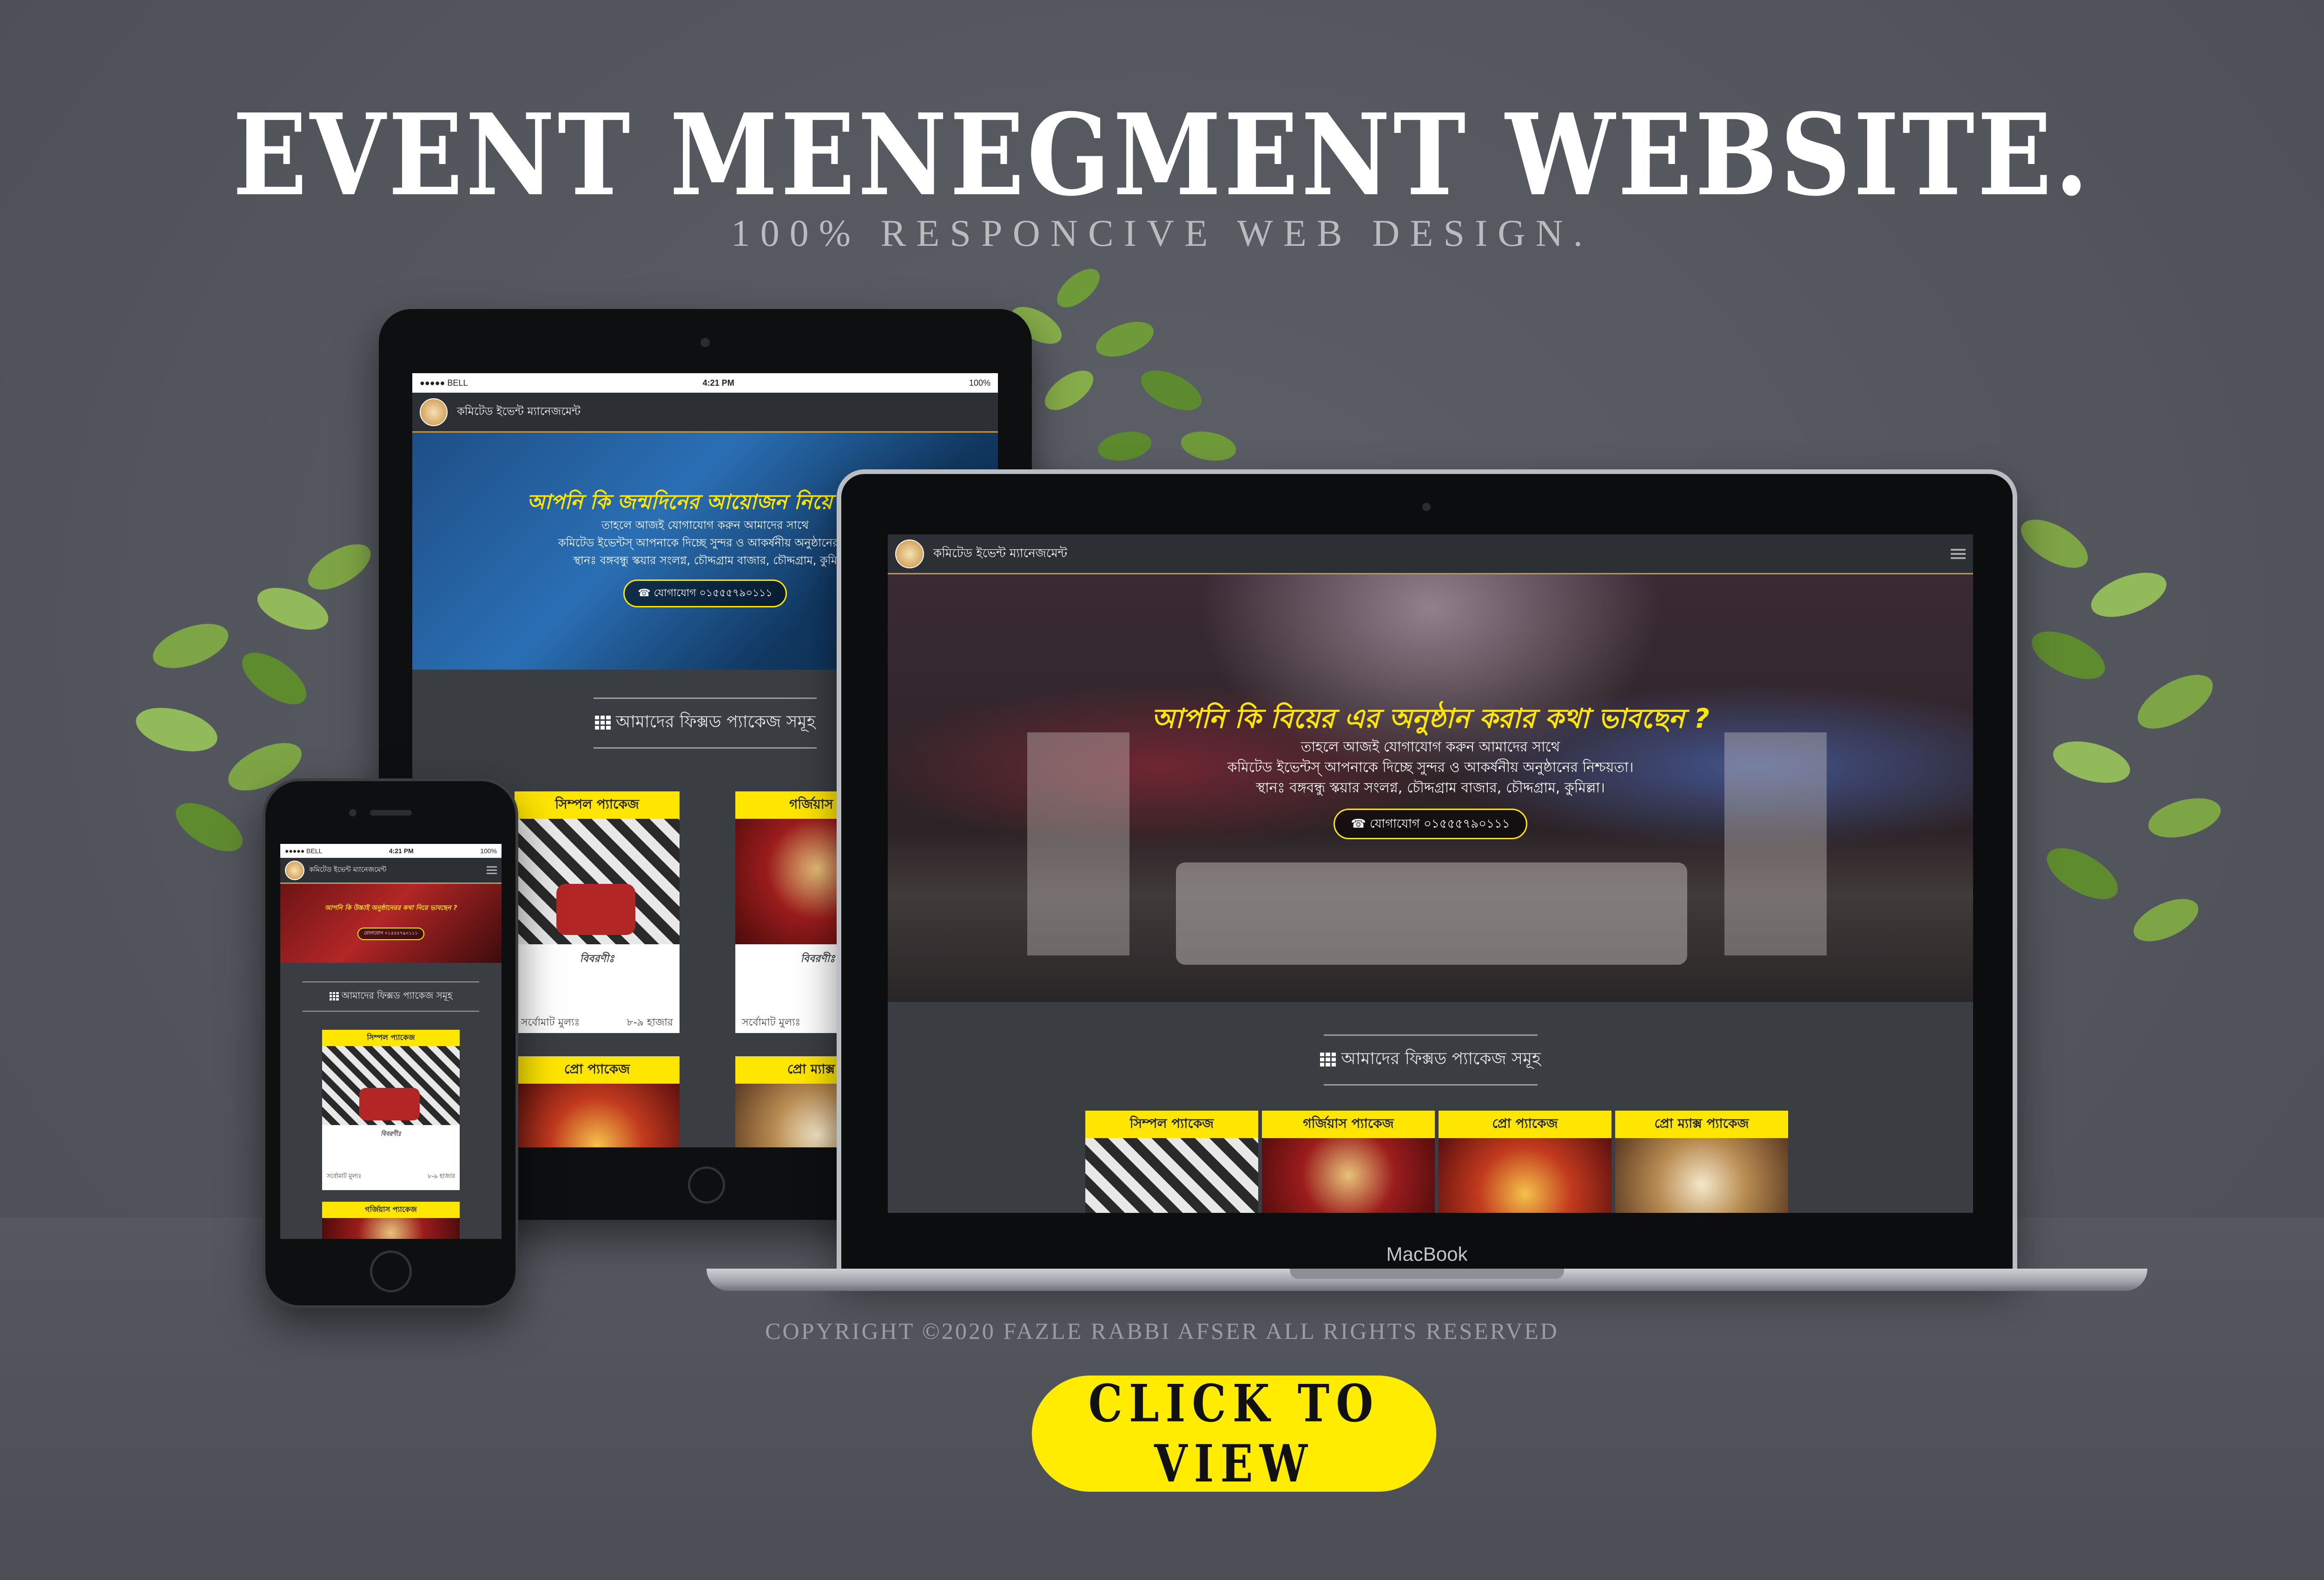 This screenshot has width=2324, height=1580. What do you see at coordinates (353, 812) in the screenshot?
I see `phone-camera` at bounding box center [353, 812].